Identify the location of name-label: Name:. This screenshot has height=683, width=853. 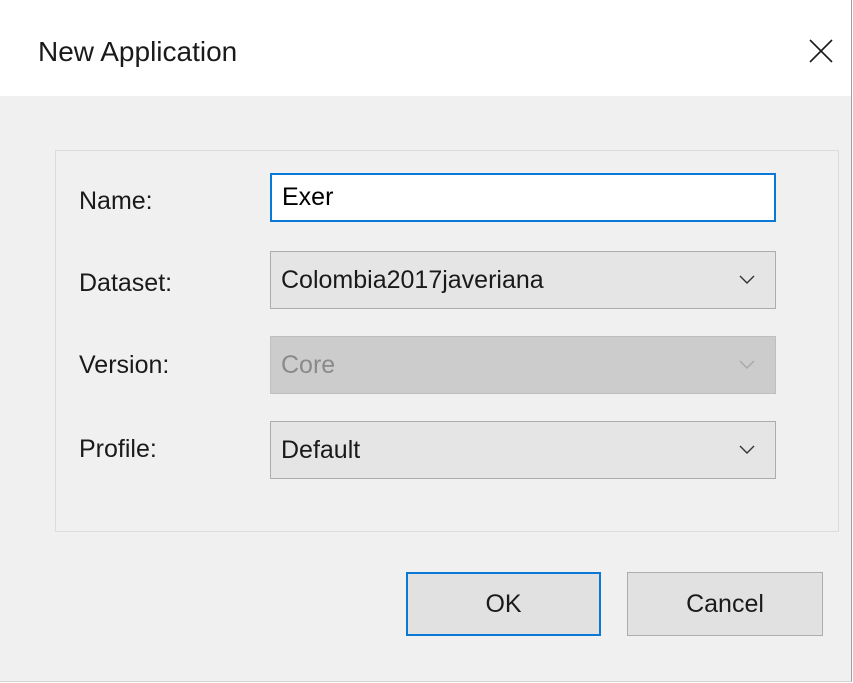
(116, 201).